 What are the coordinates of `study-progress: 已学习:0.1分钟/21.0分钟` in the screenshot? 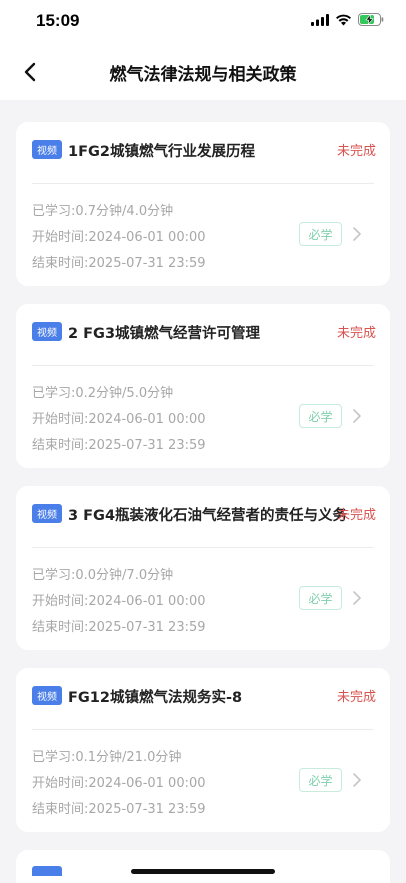 It's located at (107, 757).